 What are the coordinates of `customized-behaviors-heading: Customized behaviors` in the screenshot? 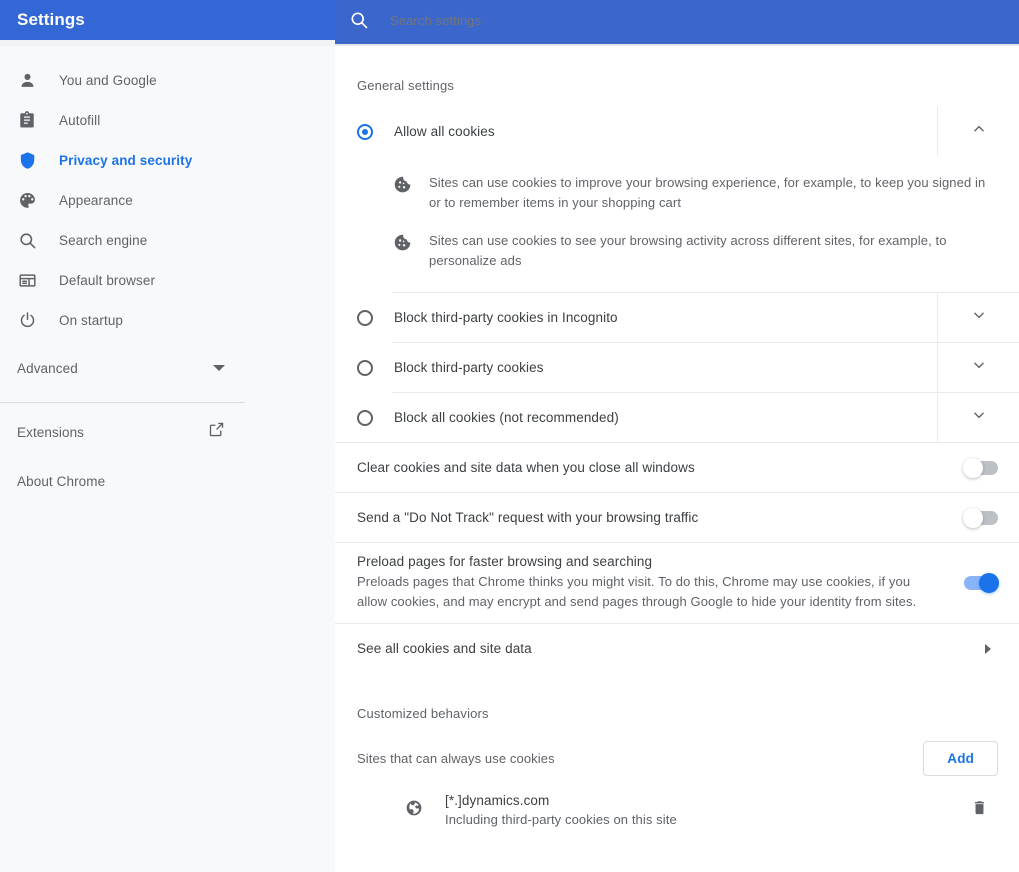 It's located at (423, 713).